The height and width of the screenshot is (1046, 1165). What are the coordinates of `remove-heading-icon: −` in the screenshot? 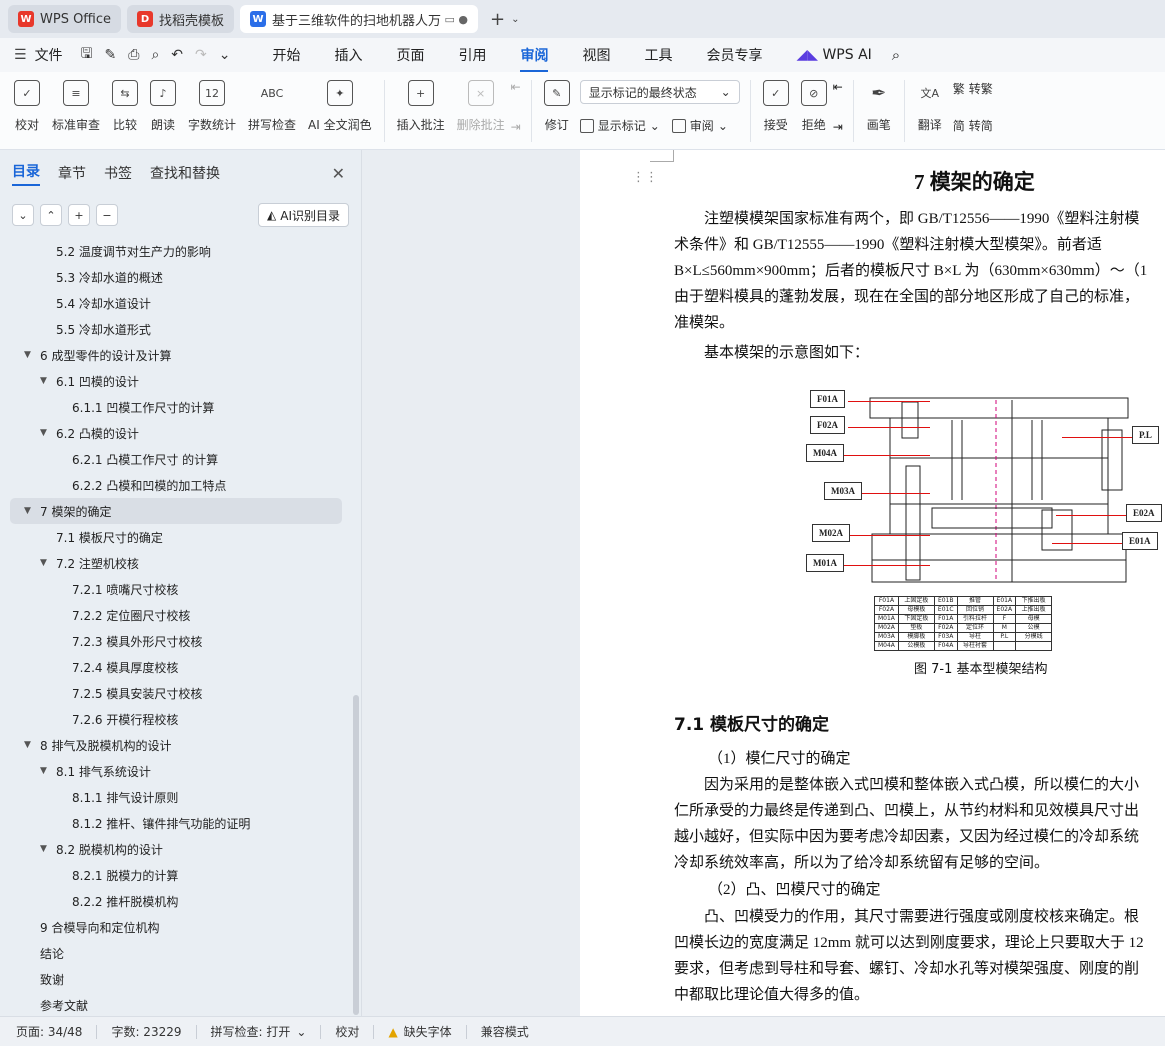 It's located at (107, 215).